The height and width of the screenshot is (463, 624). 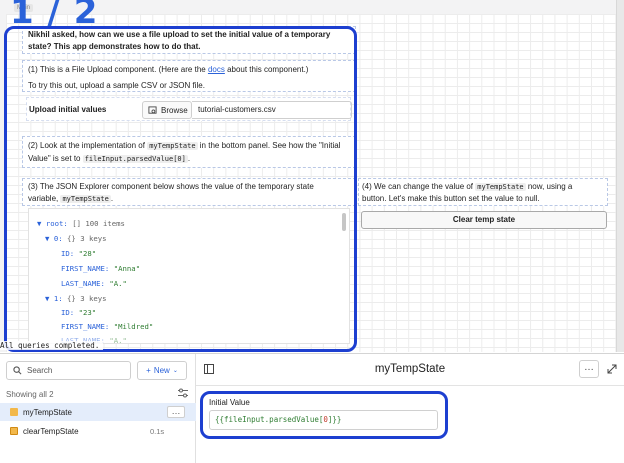 What do you see at coordinates (112, 198) in the screenshot?
I see `step3-line2-end: .` at bounding box center [112, 198].